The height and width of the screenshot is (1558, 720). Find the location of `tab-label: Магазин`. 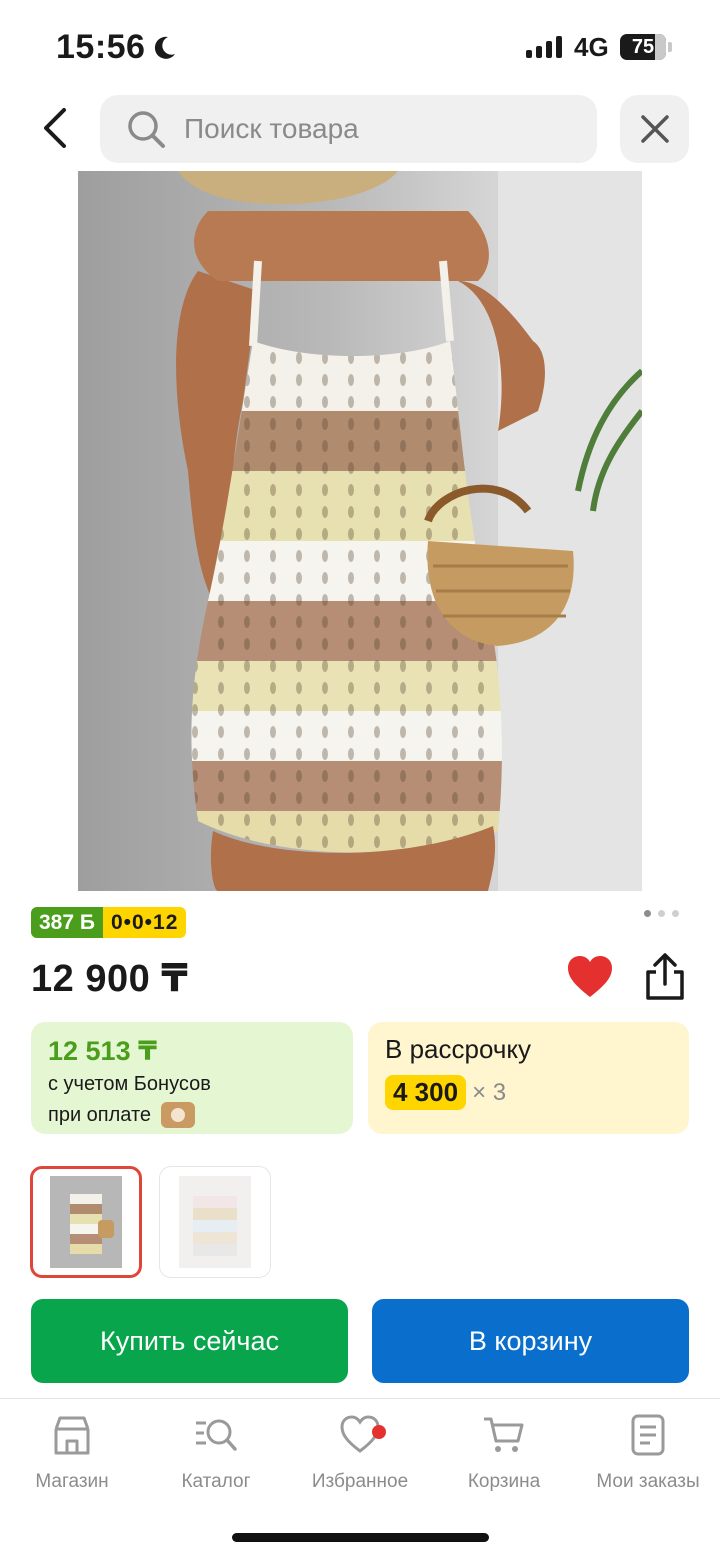

tab-label: Магазин is located at coordinates (72, 1481).